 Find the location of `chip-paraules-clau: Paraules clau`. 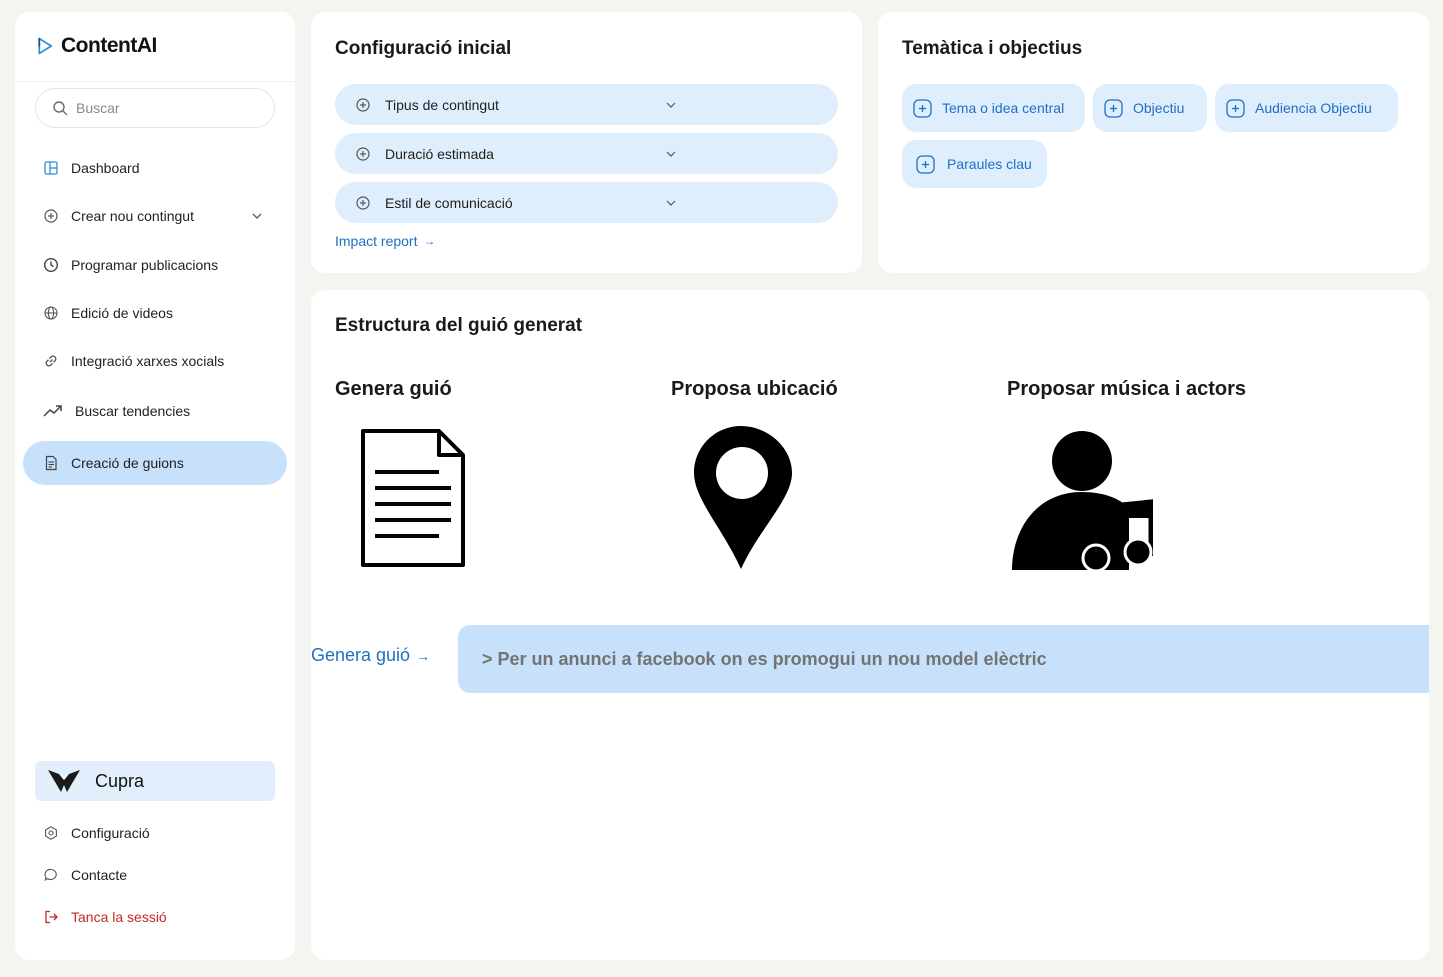

chip-paraules-clau: Paraules clau is located at coordinates (974, 164).